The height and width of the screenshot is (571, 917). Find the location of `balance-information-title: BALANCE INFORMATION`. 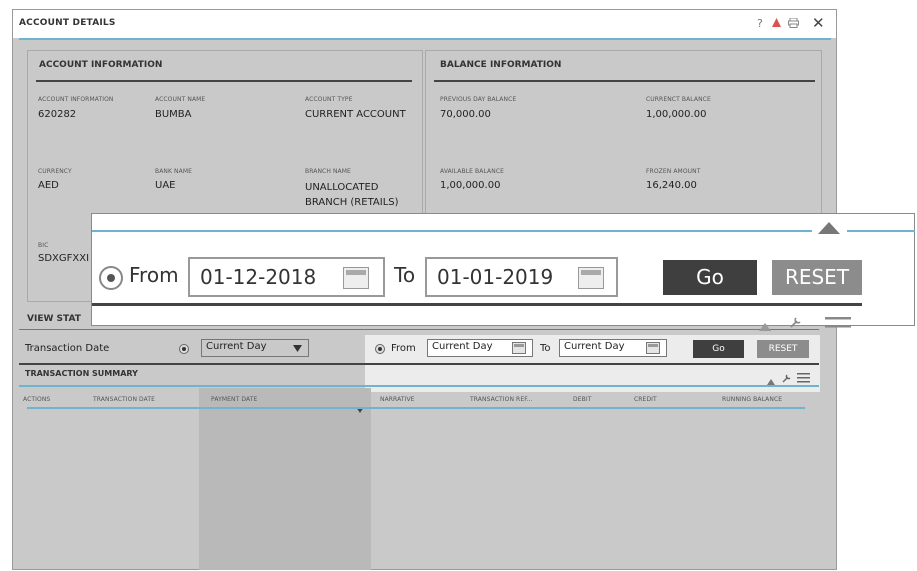

balance-information-title: BALANCE INFORMATION is located at coordinates (501, 65).